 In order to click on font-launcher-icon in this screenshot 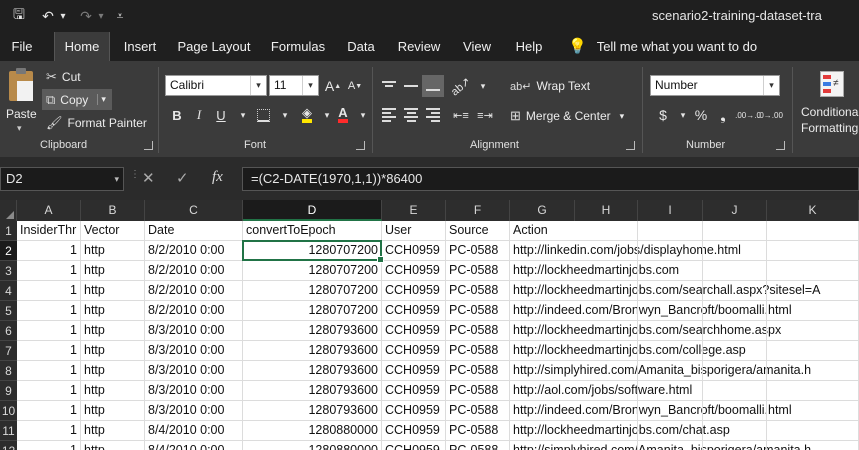, I will do `click(360, 145)`.